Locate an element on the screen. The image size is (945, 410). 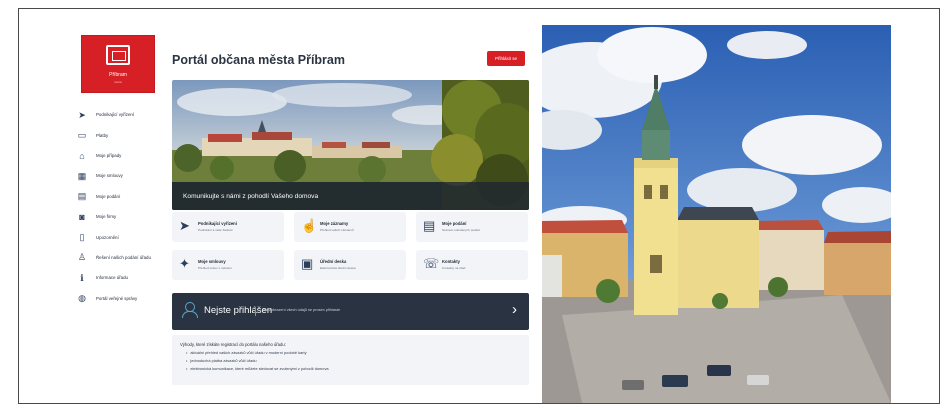
sidebar-item-label: Řešení našich podání úřadu is located at coordinates (123, 257).